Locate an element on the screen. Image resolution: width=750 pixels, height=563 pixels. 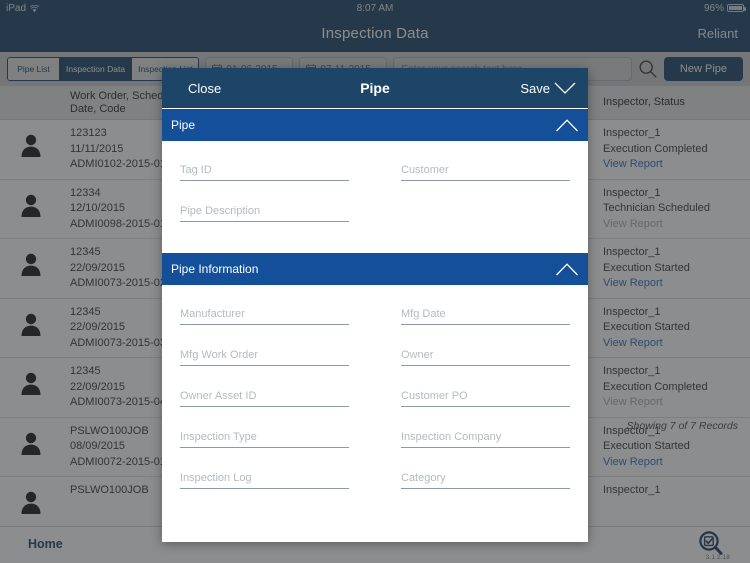
section-title: Pipe is located at coordinates (183, 125).